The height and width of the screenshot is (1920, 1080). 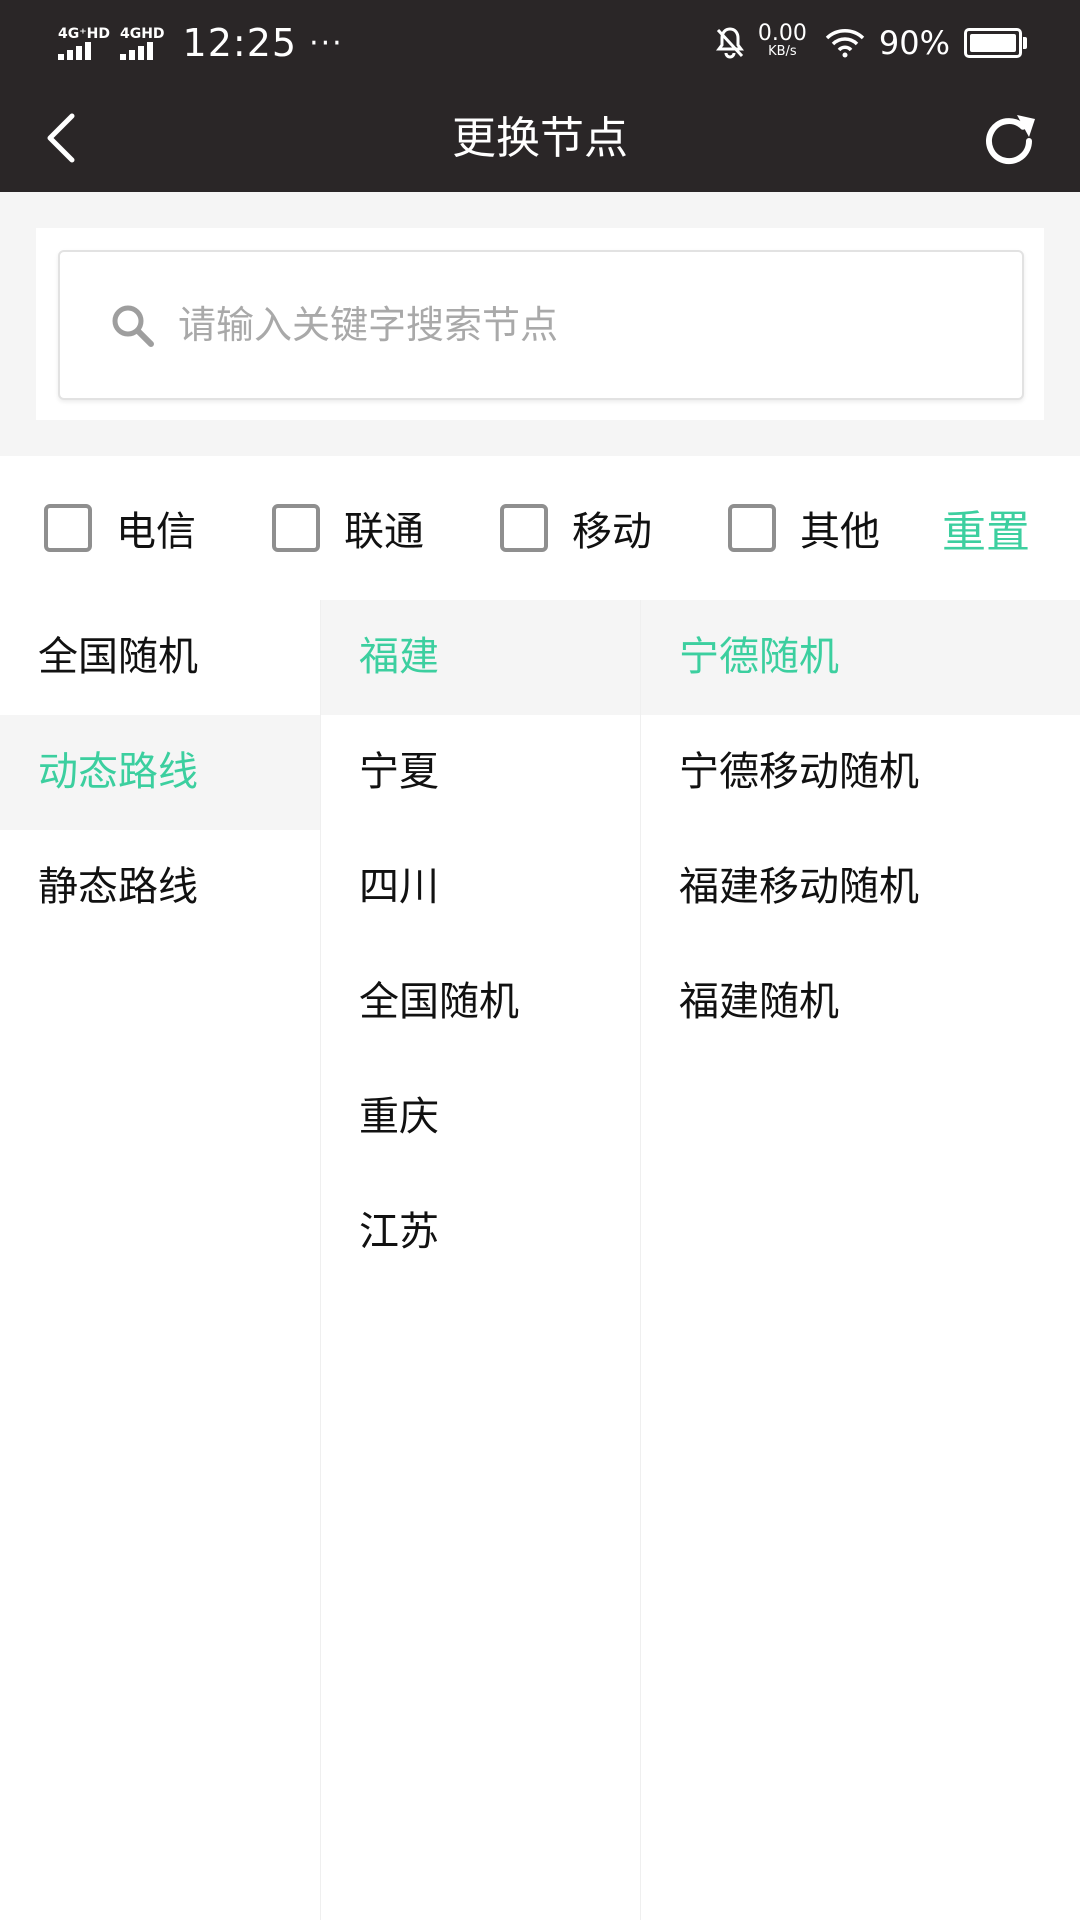 I want to click on network-type-label: 4GHD, so click(x=142, y=34).